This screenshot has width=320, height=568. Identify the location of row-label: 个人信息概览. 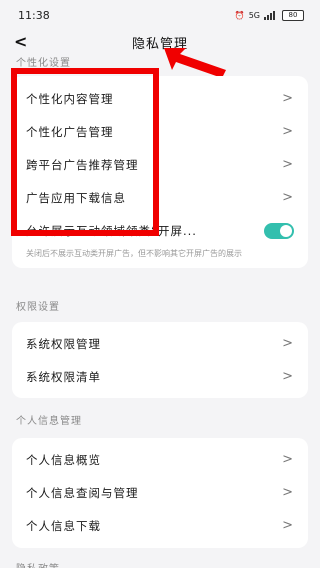
(63, 459).